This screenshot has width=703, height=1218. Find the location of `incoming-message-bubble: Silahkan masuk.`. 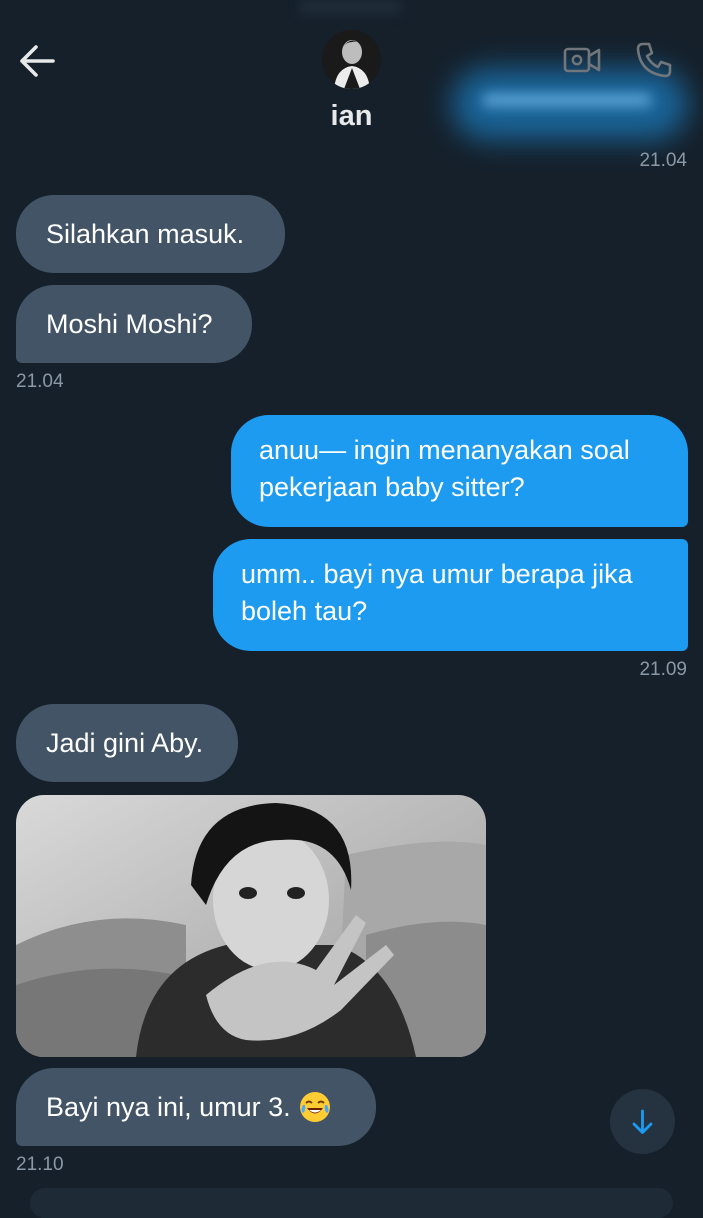

incoming-message-bubble: Silahkan masuk. is located at coordinates (150, 234).